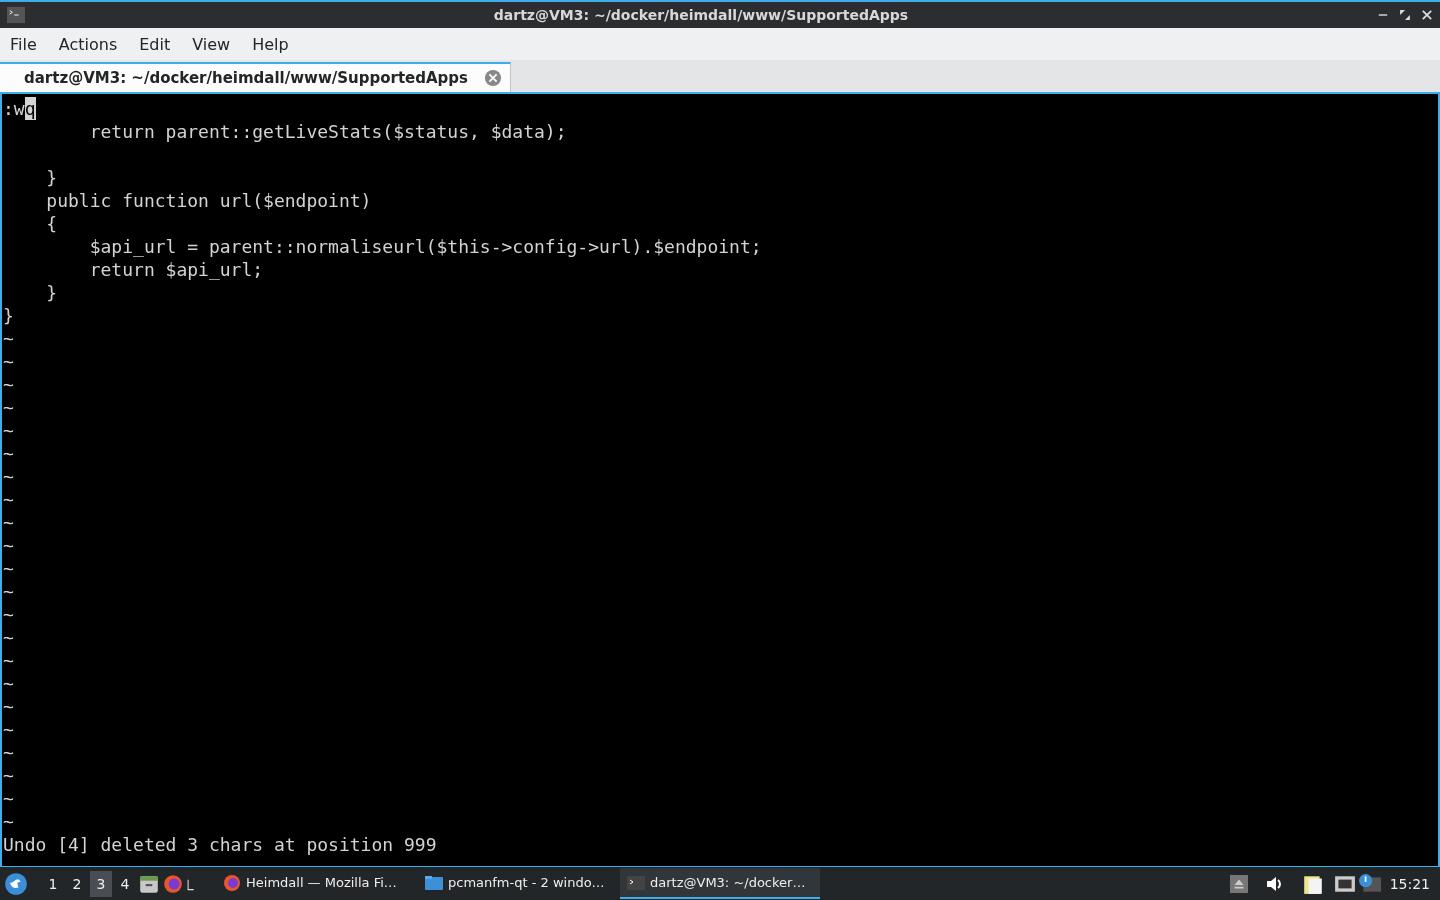  Describe the element at coordinates (425, 246) in the screenshot. I see `code-line: $api_url = parent::normaliseurl($this->config->url).$endpoint;` at that location.